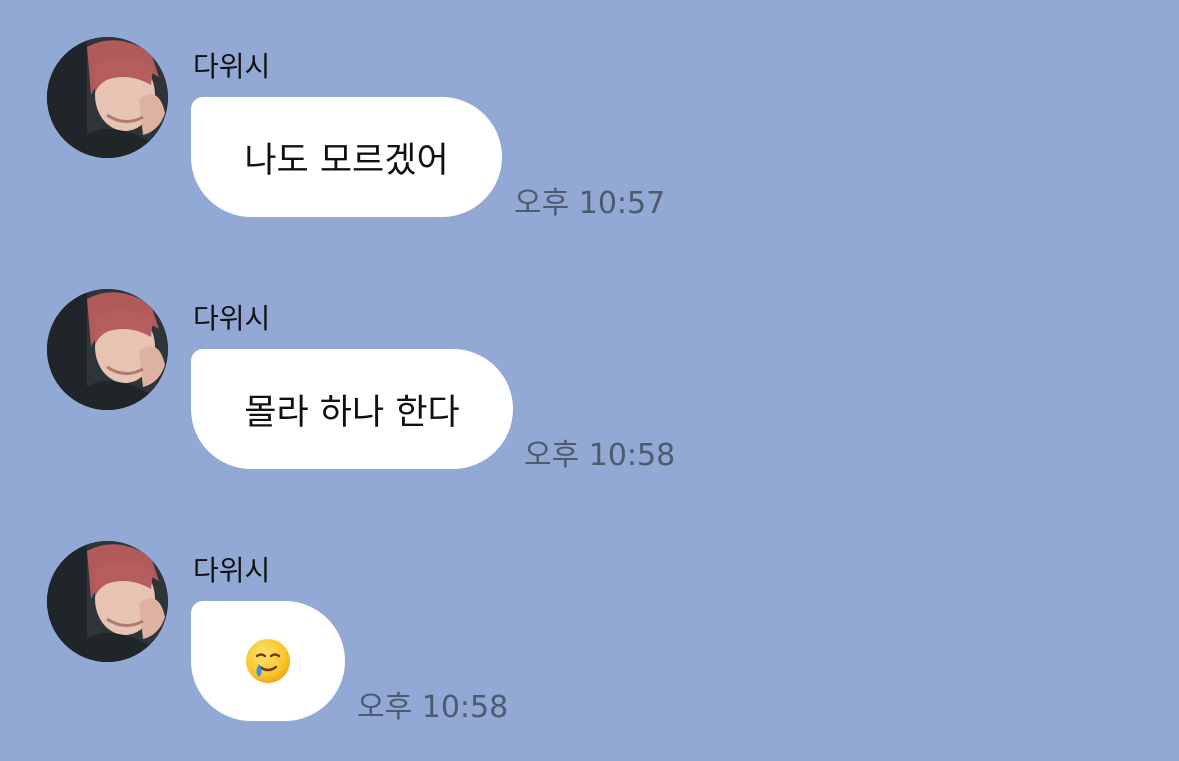 Image resolution: width=1179 pixels, height=761 pixels. I want to click on message-bubble: 몰라 하나 한다, so click(352, 409).